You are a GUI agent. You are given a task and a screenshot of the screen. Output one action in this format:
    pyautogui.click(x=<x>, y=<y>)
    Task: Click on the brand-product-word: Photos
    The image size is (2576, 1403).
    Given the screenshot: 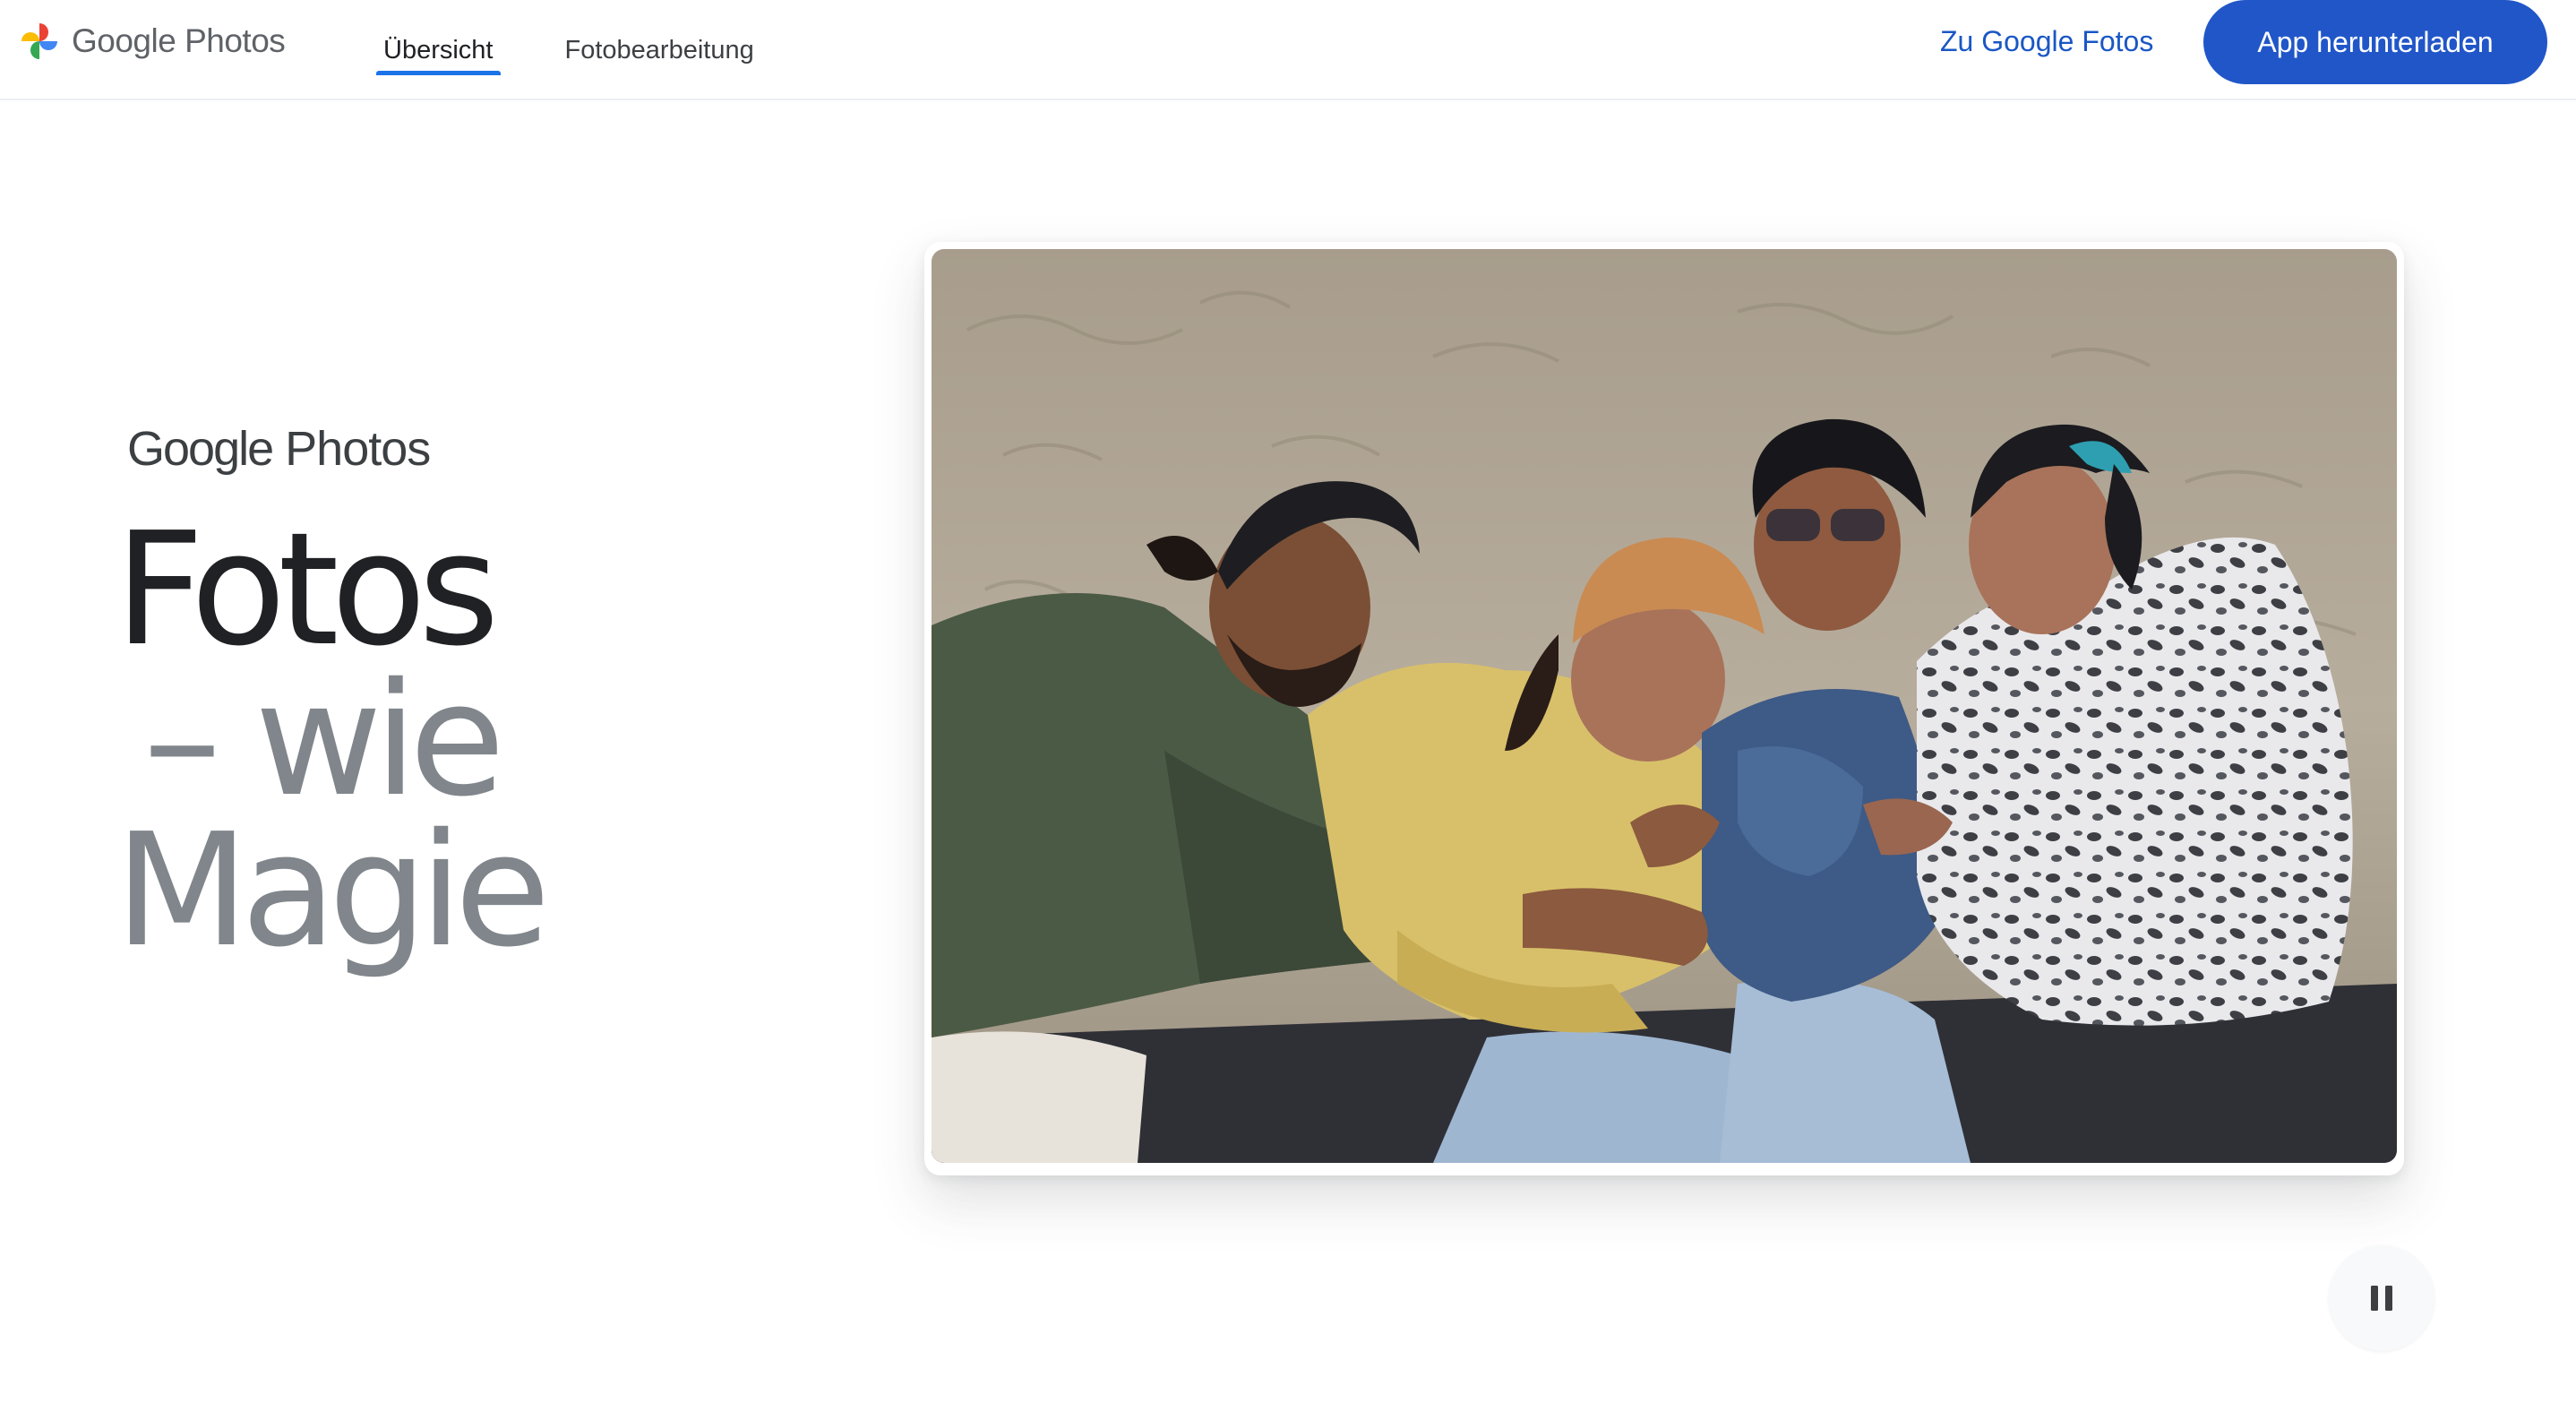 What is the action you would take?
    pyautogui.click(x=235, y=40)
    